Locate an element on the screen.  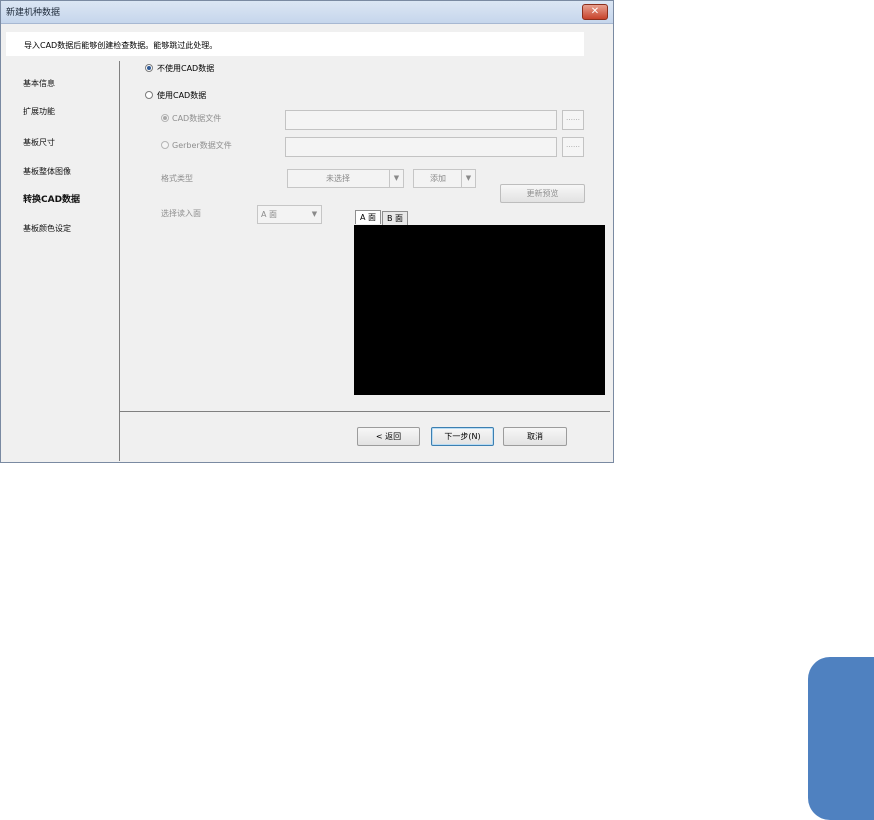
footer-divider is located at coordinates (365, 411).